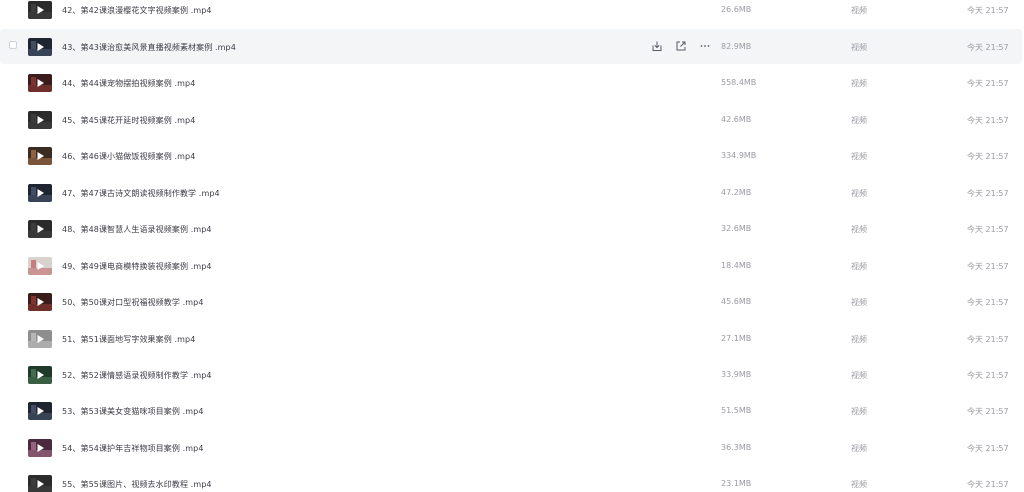  I want to click on file-row: 46、第46课小猫做饭视频案例 .mp4 334.9MB 视频 今天 21:57, so click(511, 155).